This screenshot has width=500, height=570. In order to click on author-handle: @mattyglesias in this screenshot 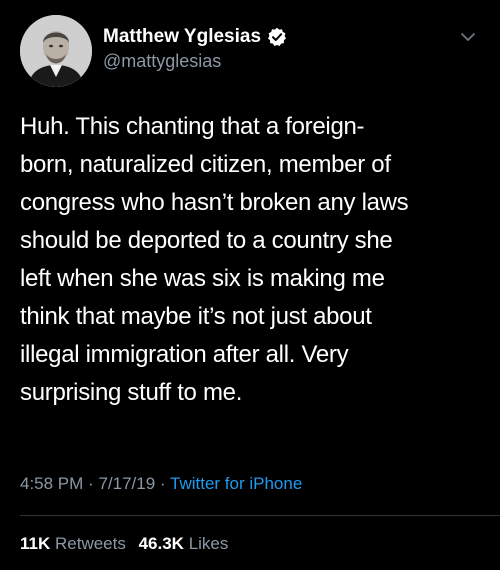, I will do `click(162, 61)`.